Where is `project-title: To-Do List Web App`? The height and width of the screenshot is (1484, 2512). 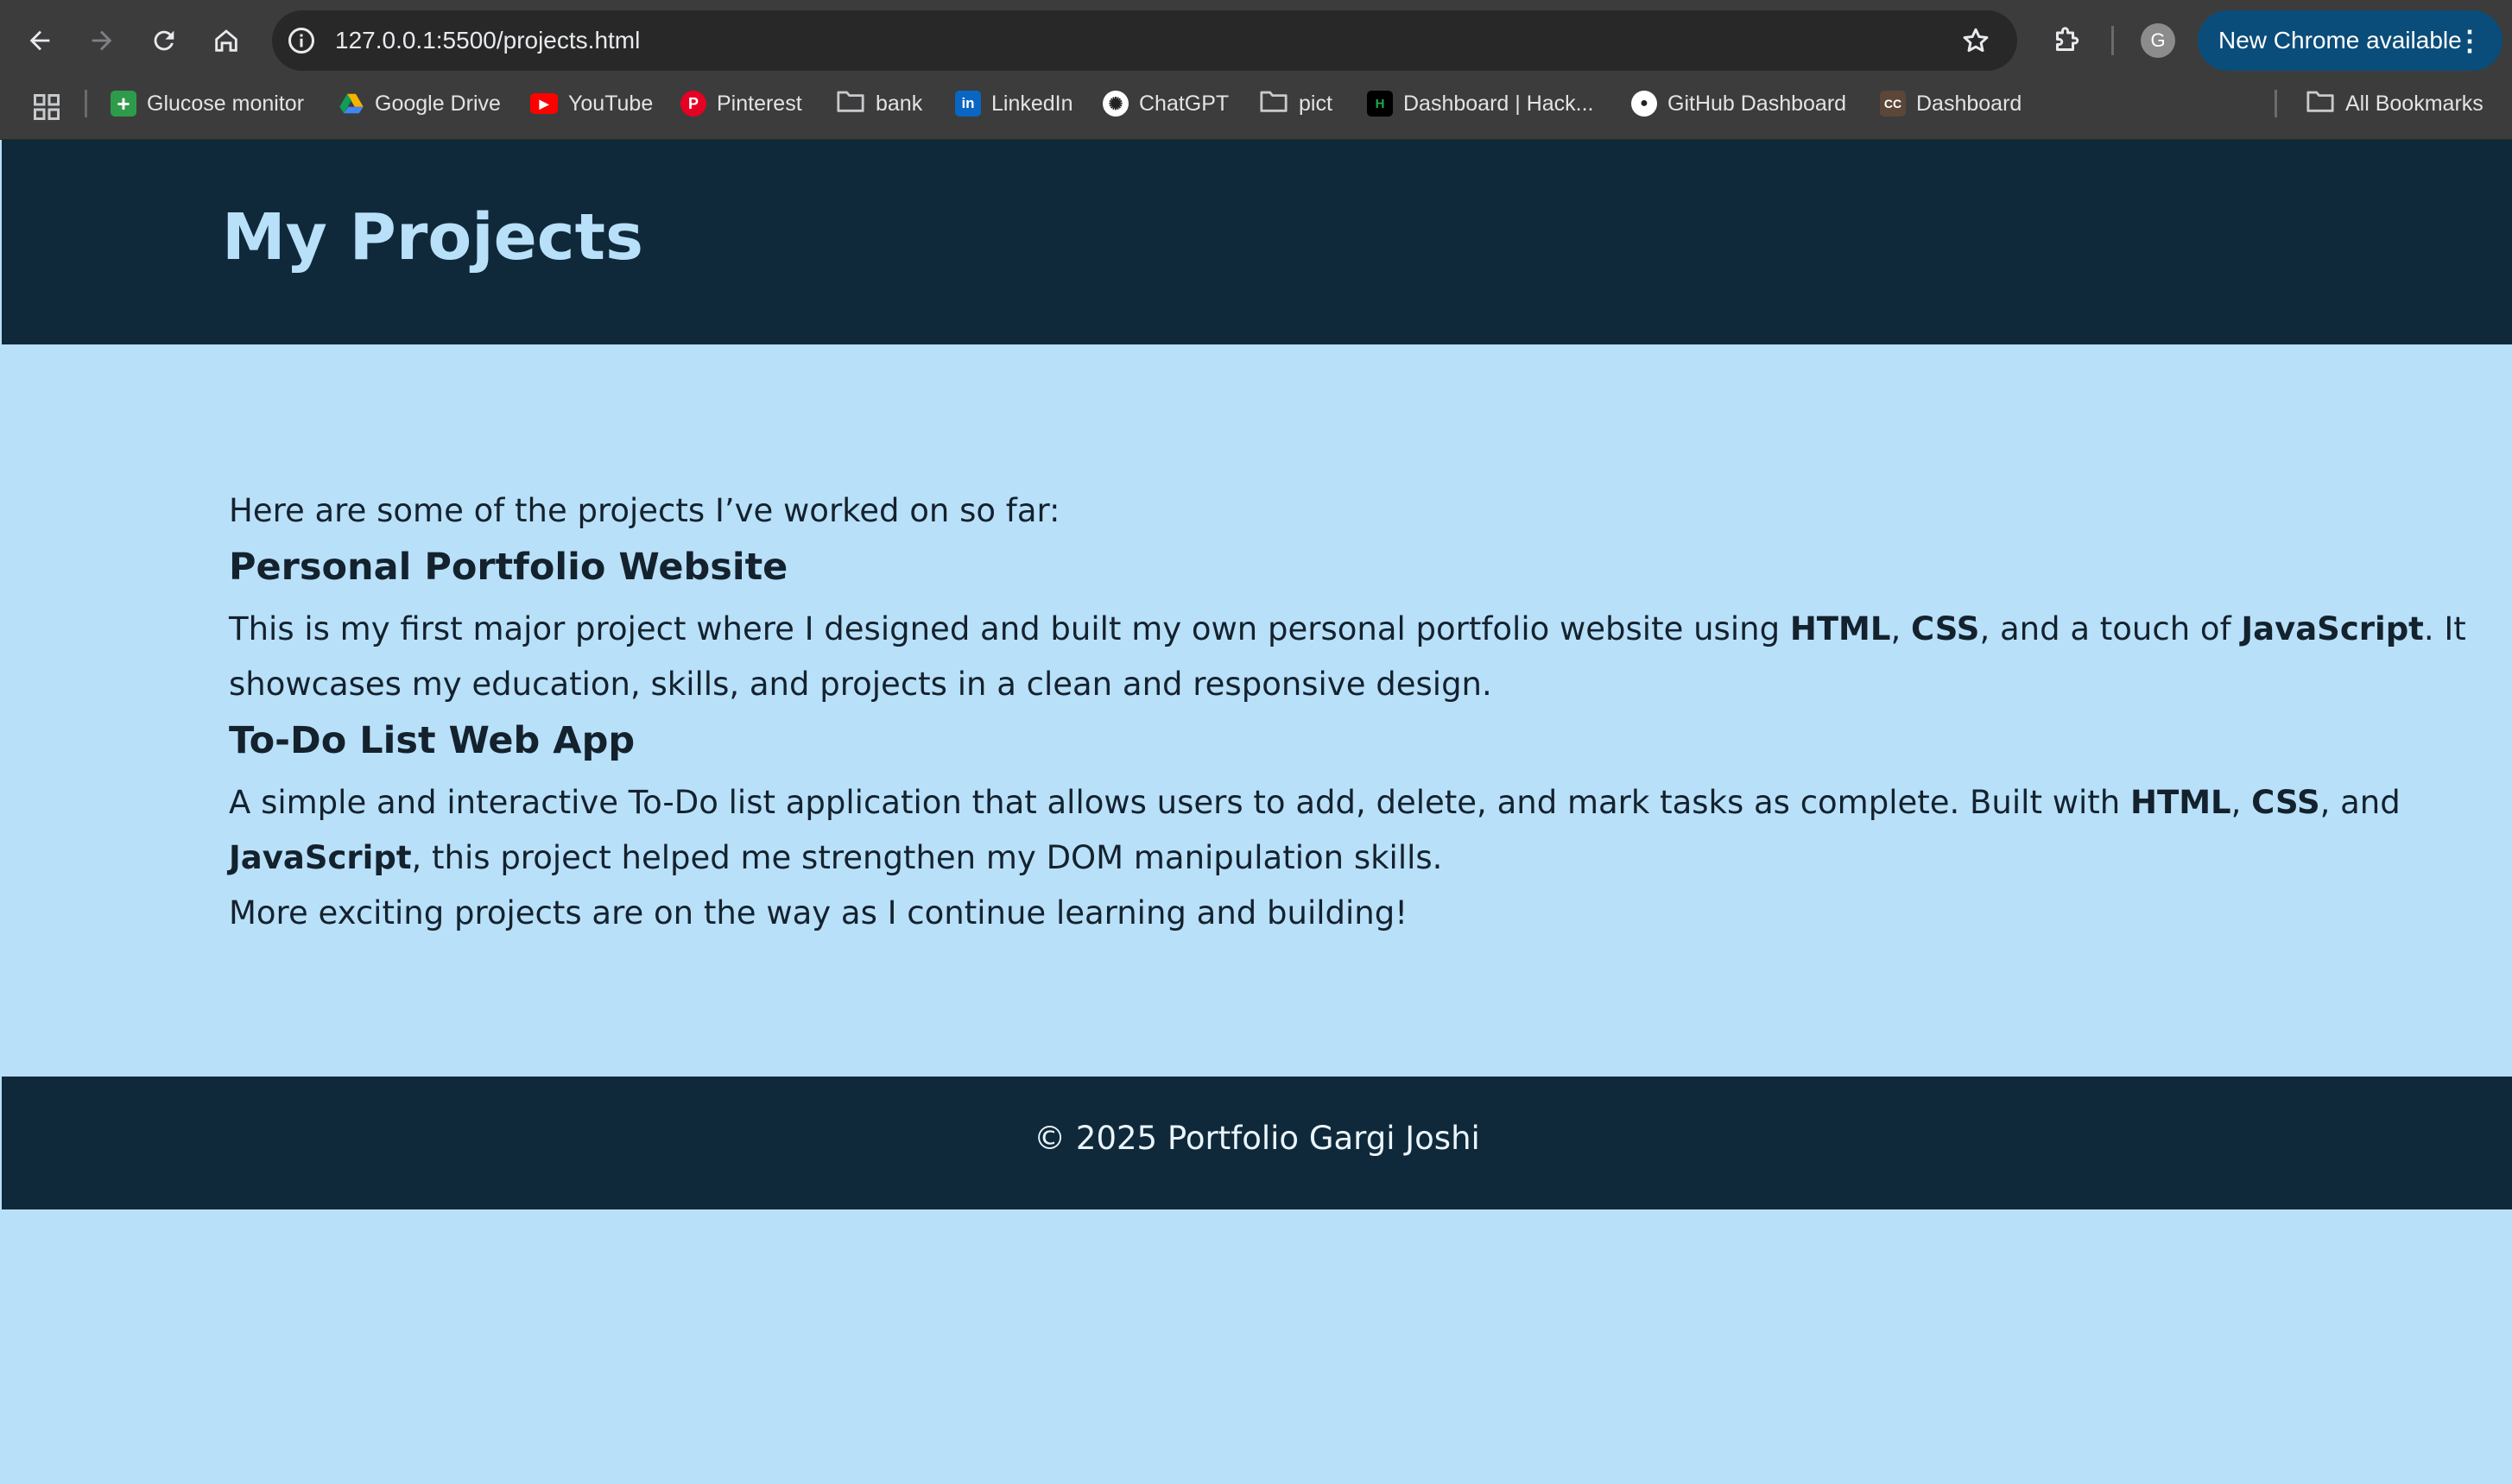 project-title: To-Do List Web App is located at coordinates (432, 740).